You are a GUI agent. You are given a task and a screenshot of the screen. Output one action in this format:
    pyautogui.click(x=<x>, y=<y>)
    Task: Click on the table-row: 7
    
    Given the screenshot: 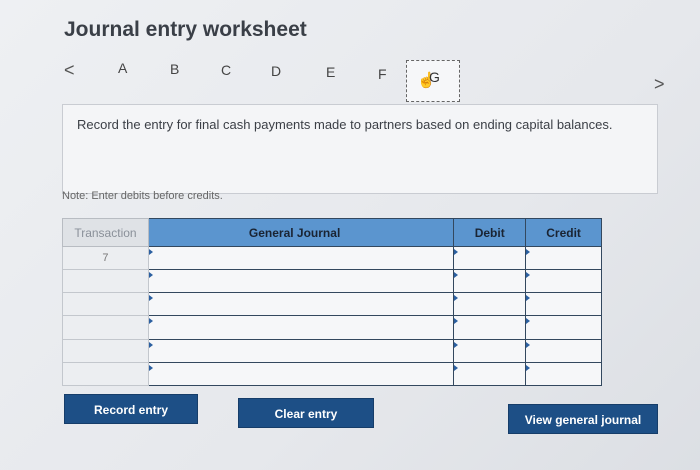 What is the action you would take?
    pyautogui.click(x=332, y=258)
    